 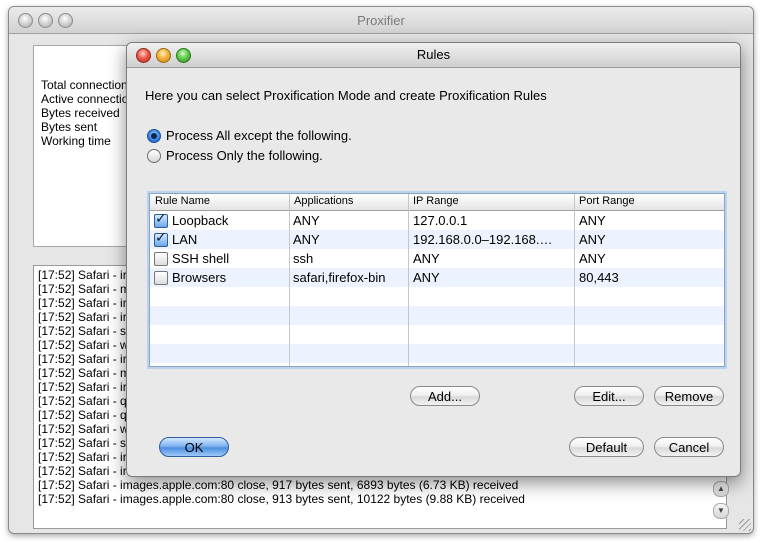 What do you see at coordinates (200, 220) in the screenshot?
I see `rule-name: Loopback` at bounding box center [200, 220].